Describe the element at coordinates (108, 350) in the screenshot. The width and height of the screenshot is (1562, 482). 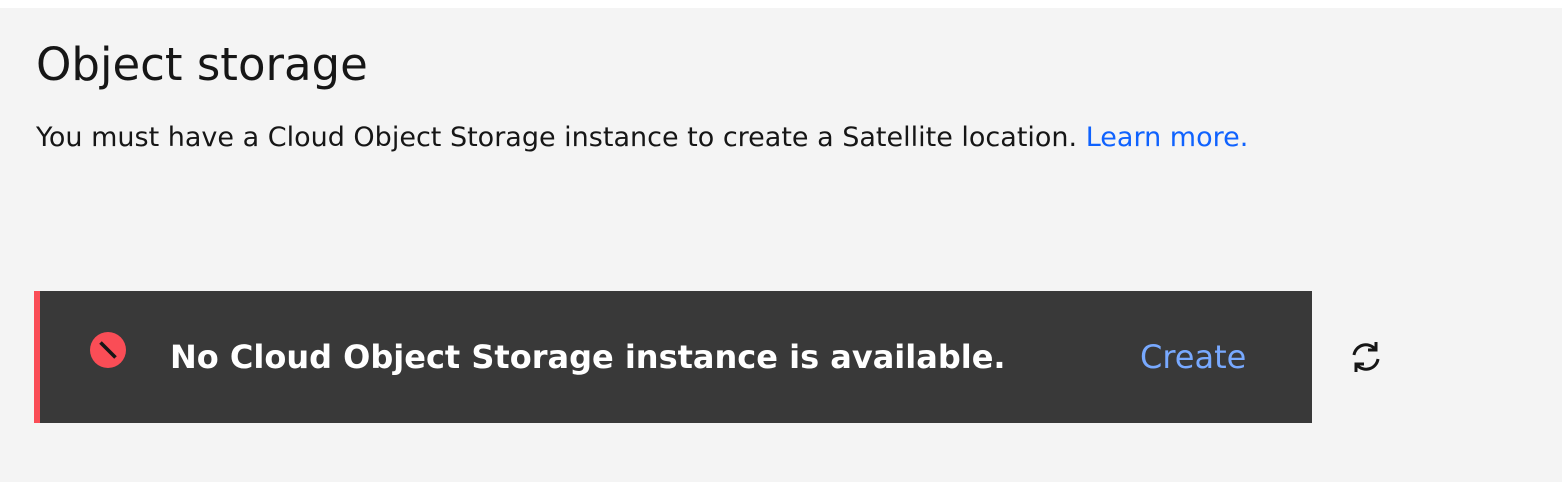
I see `error-icon` at that location.